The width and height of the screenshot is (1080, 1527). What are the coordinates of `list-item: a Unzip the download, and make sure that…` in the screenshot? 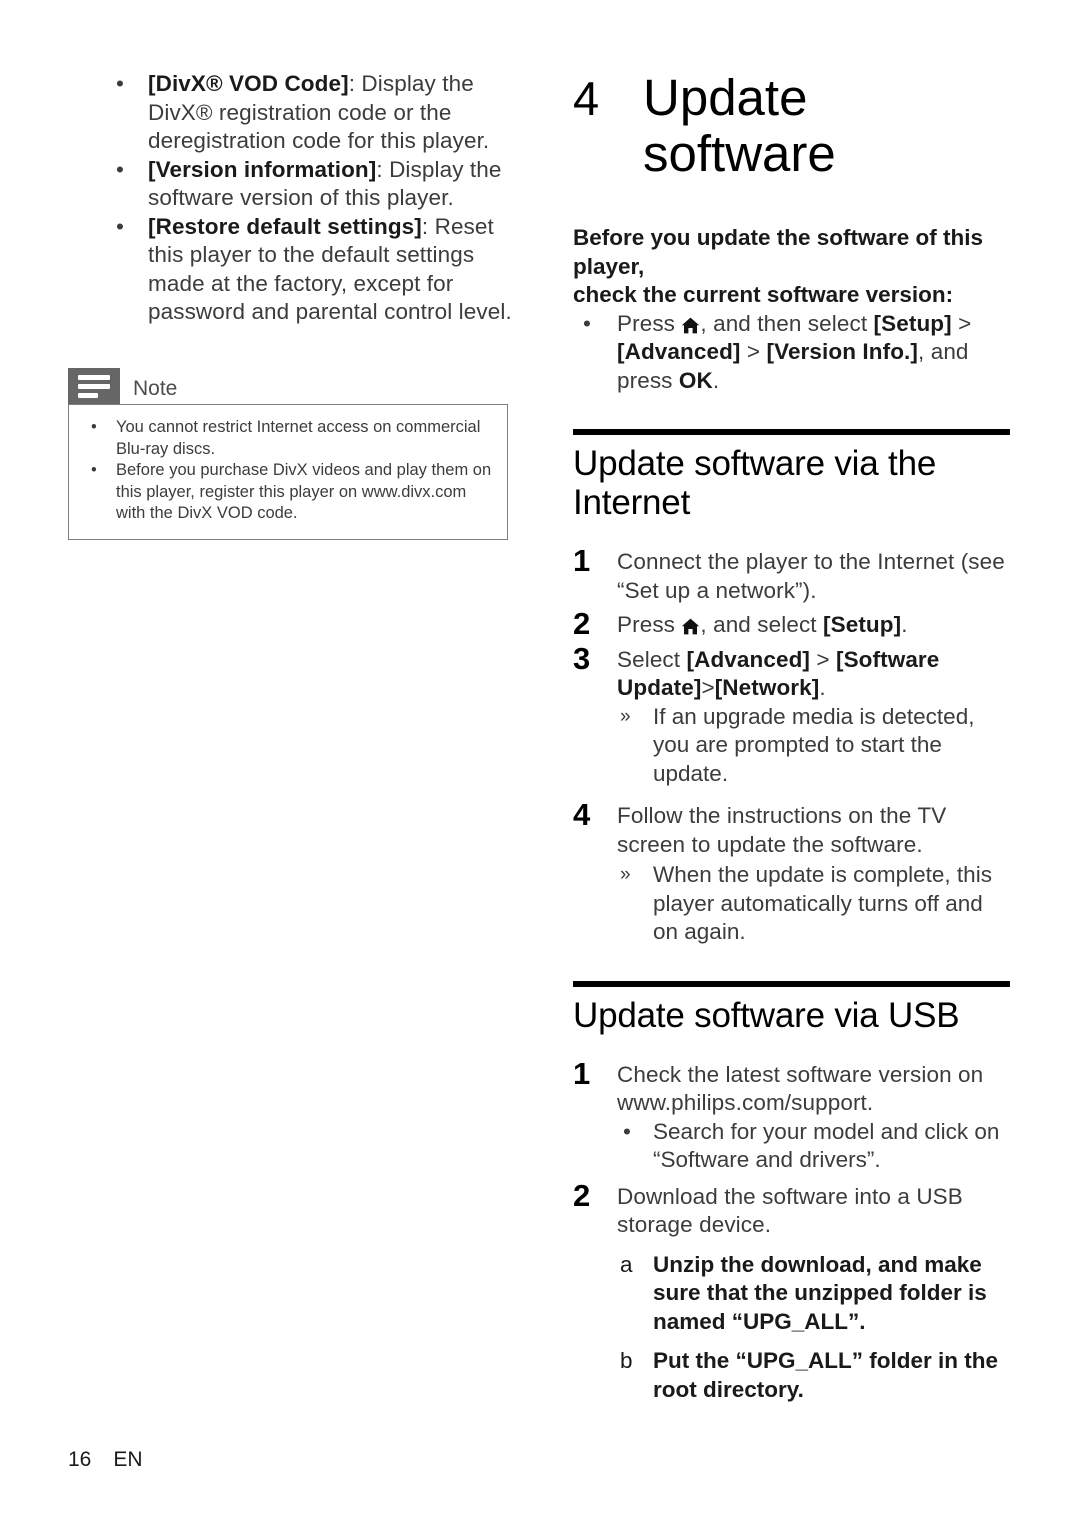 It's located at (815, 1294).